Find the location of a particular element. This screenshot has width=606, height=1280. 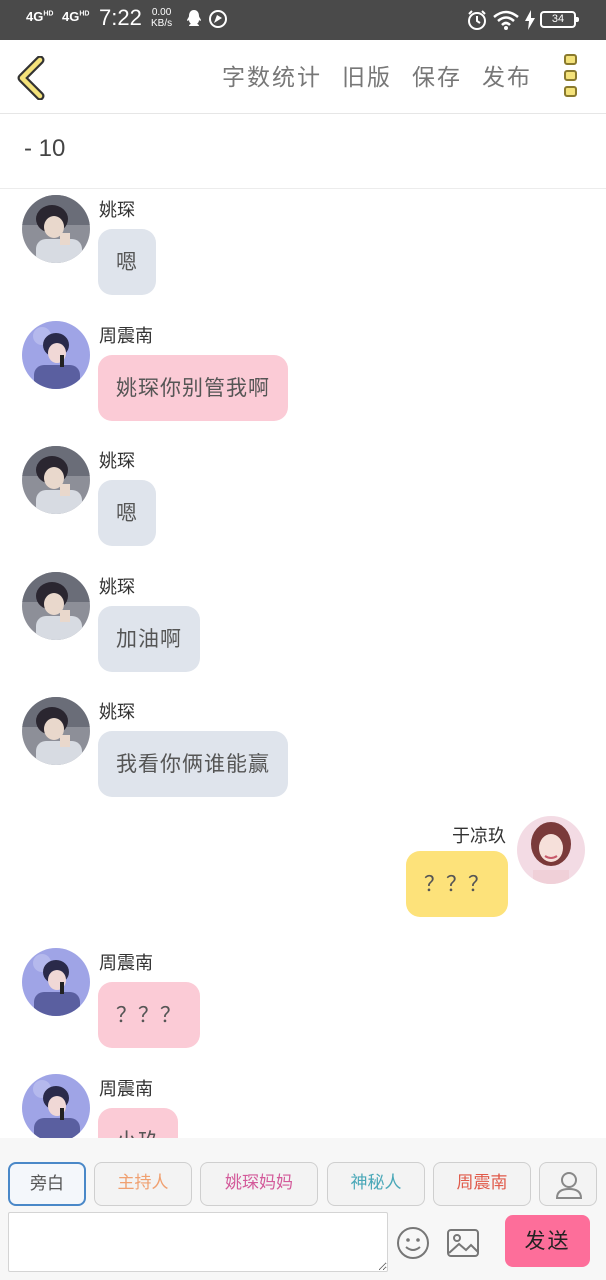

clock: 7:22 is located at coordinates (120, 17).